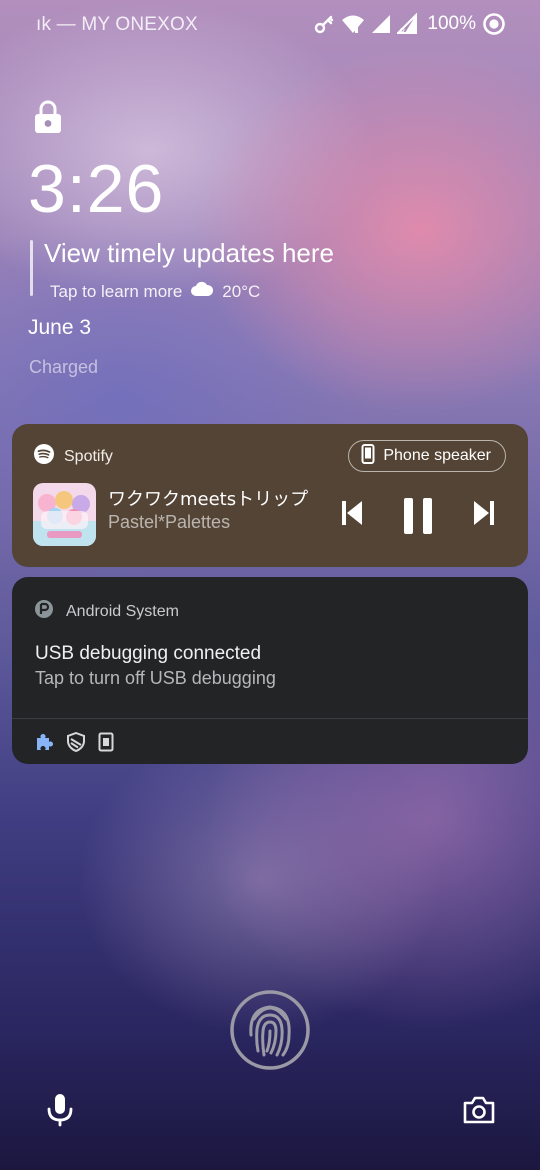 Image resolution: width=540 pixels, height=1170 pixels. I want to click on pause-button, so click(418, 518).